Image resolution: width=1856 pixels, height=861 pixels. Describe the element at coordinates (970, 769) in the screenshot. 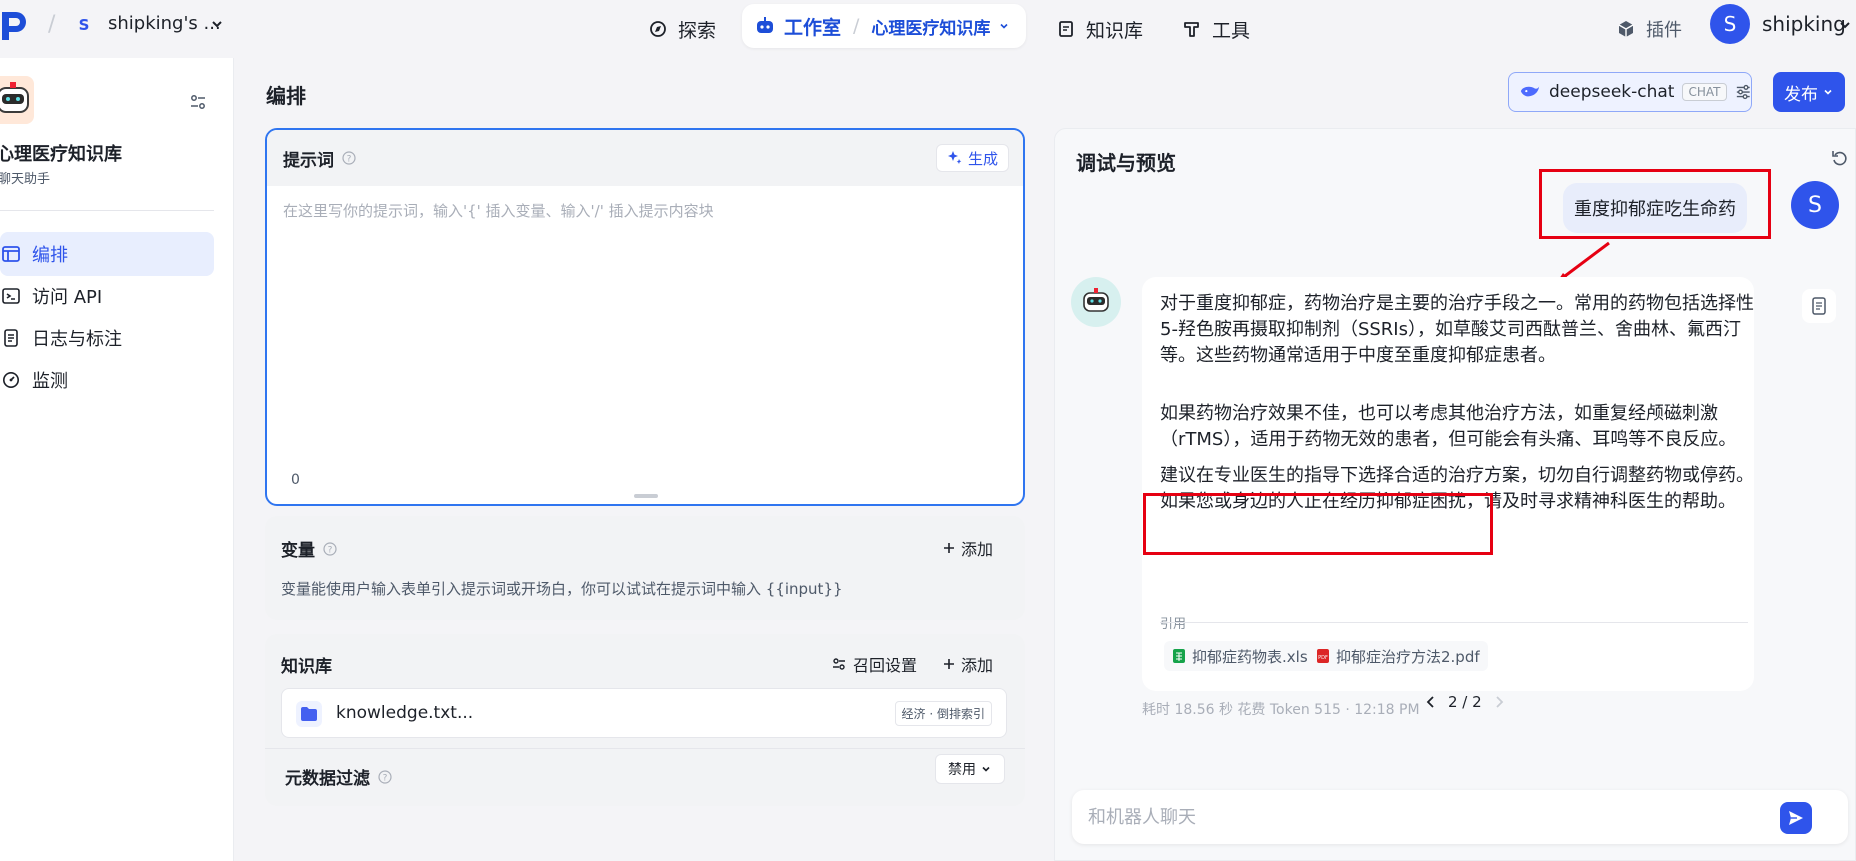

I see `metadata-filter-select: 禁用` at that location.